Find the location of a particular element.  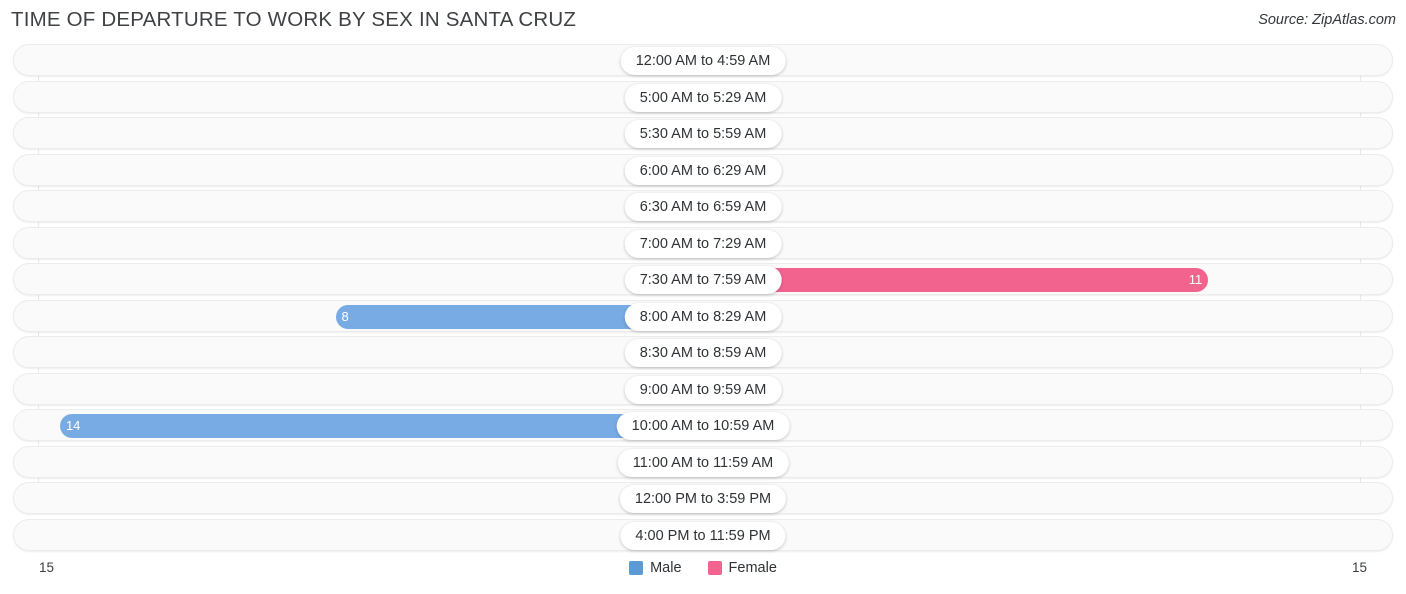

chart-row: 008:30 AM to 8:59 AM is located at coordinates (703, 352).